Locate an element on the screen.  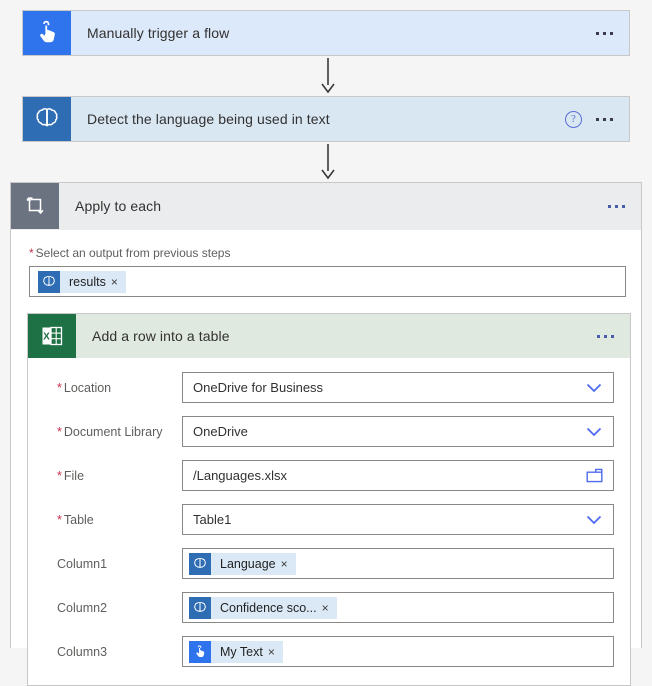
column3-input: My Text × is located at coordinates (398, 651).